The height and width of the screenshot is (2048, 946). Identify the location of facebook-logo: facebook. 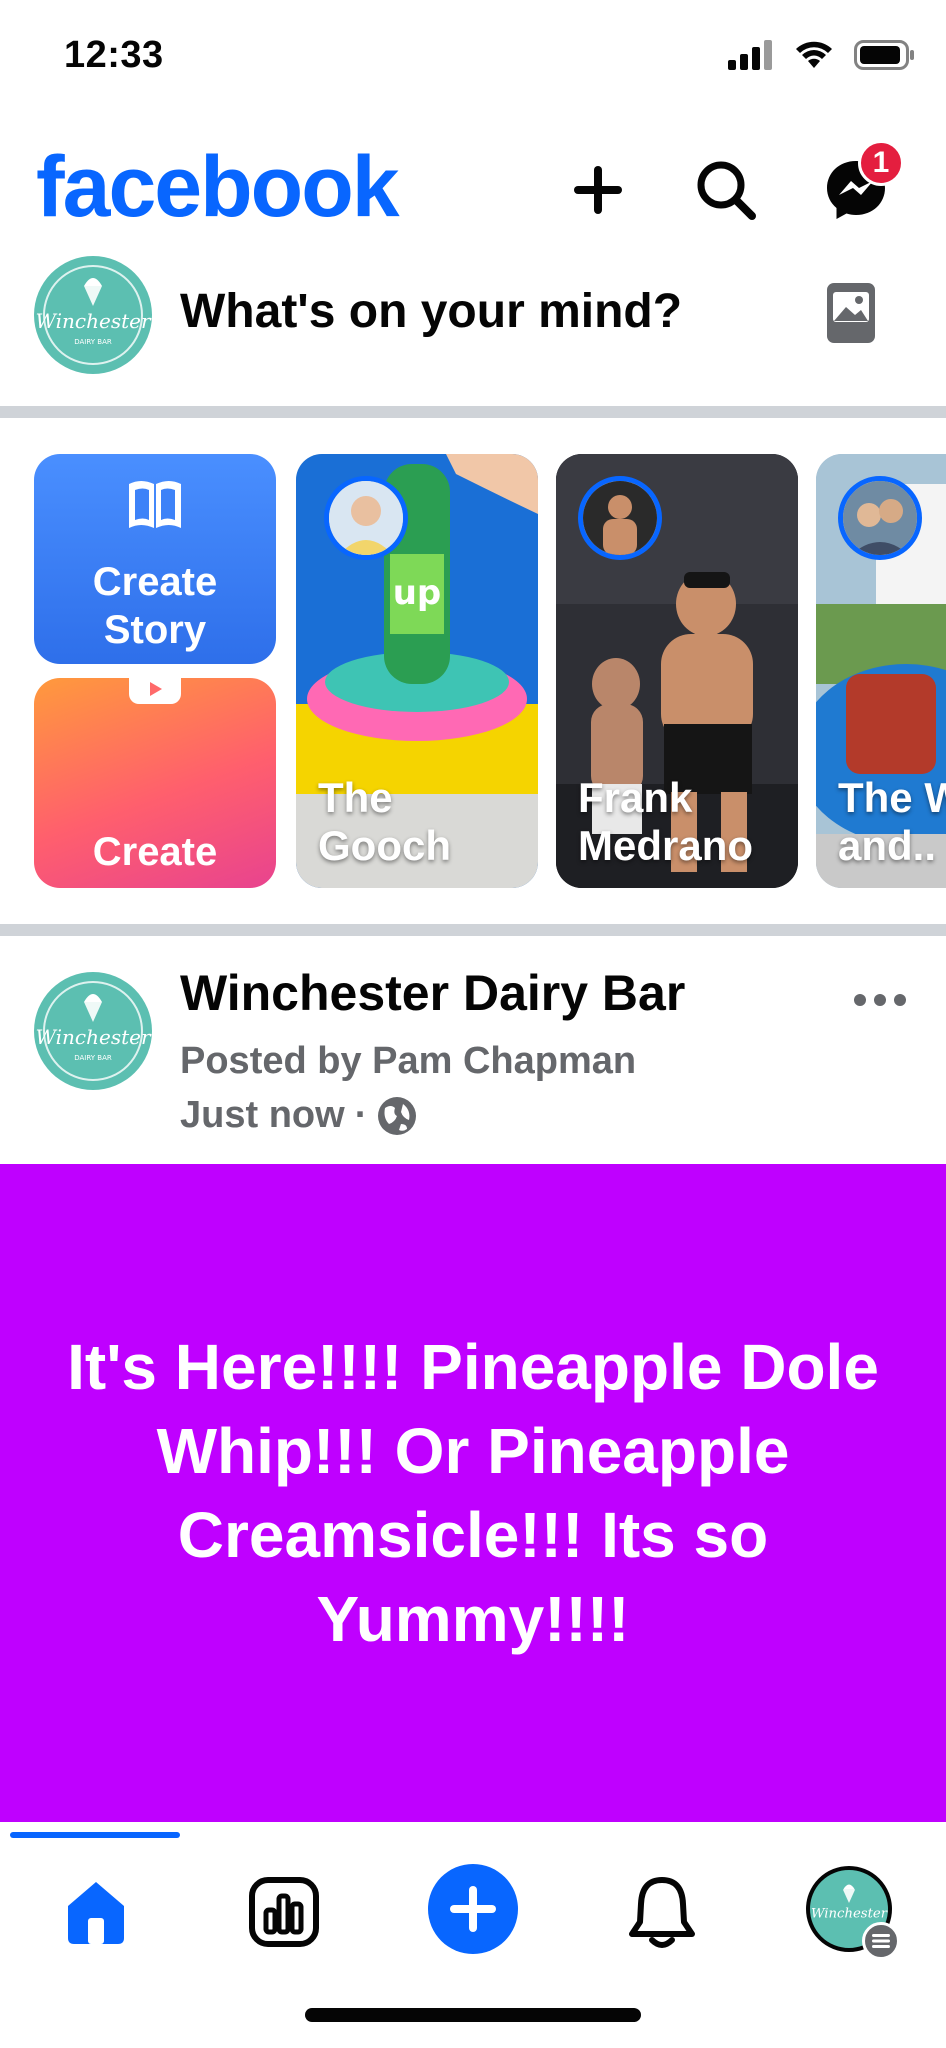
(218, 187).